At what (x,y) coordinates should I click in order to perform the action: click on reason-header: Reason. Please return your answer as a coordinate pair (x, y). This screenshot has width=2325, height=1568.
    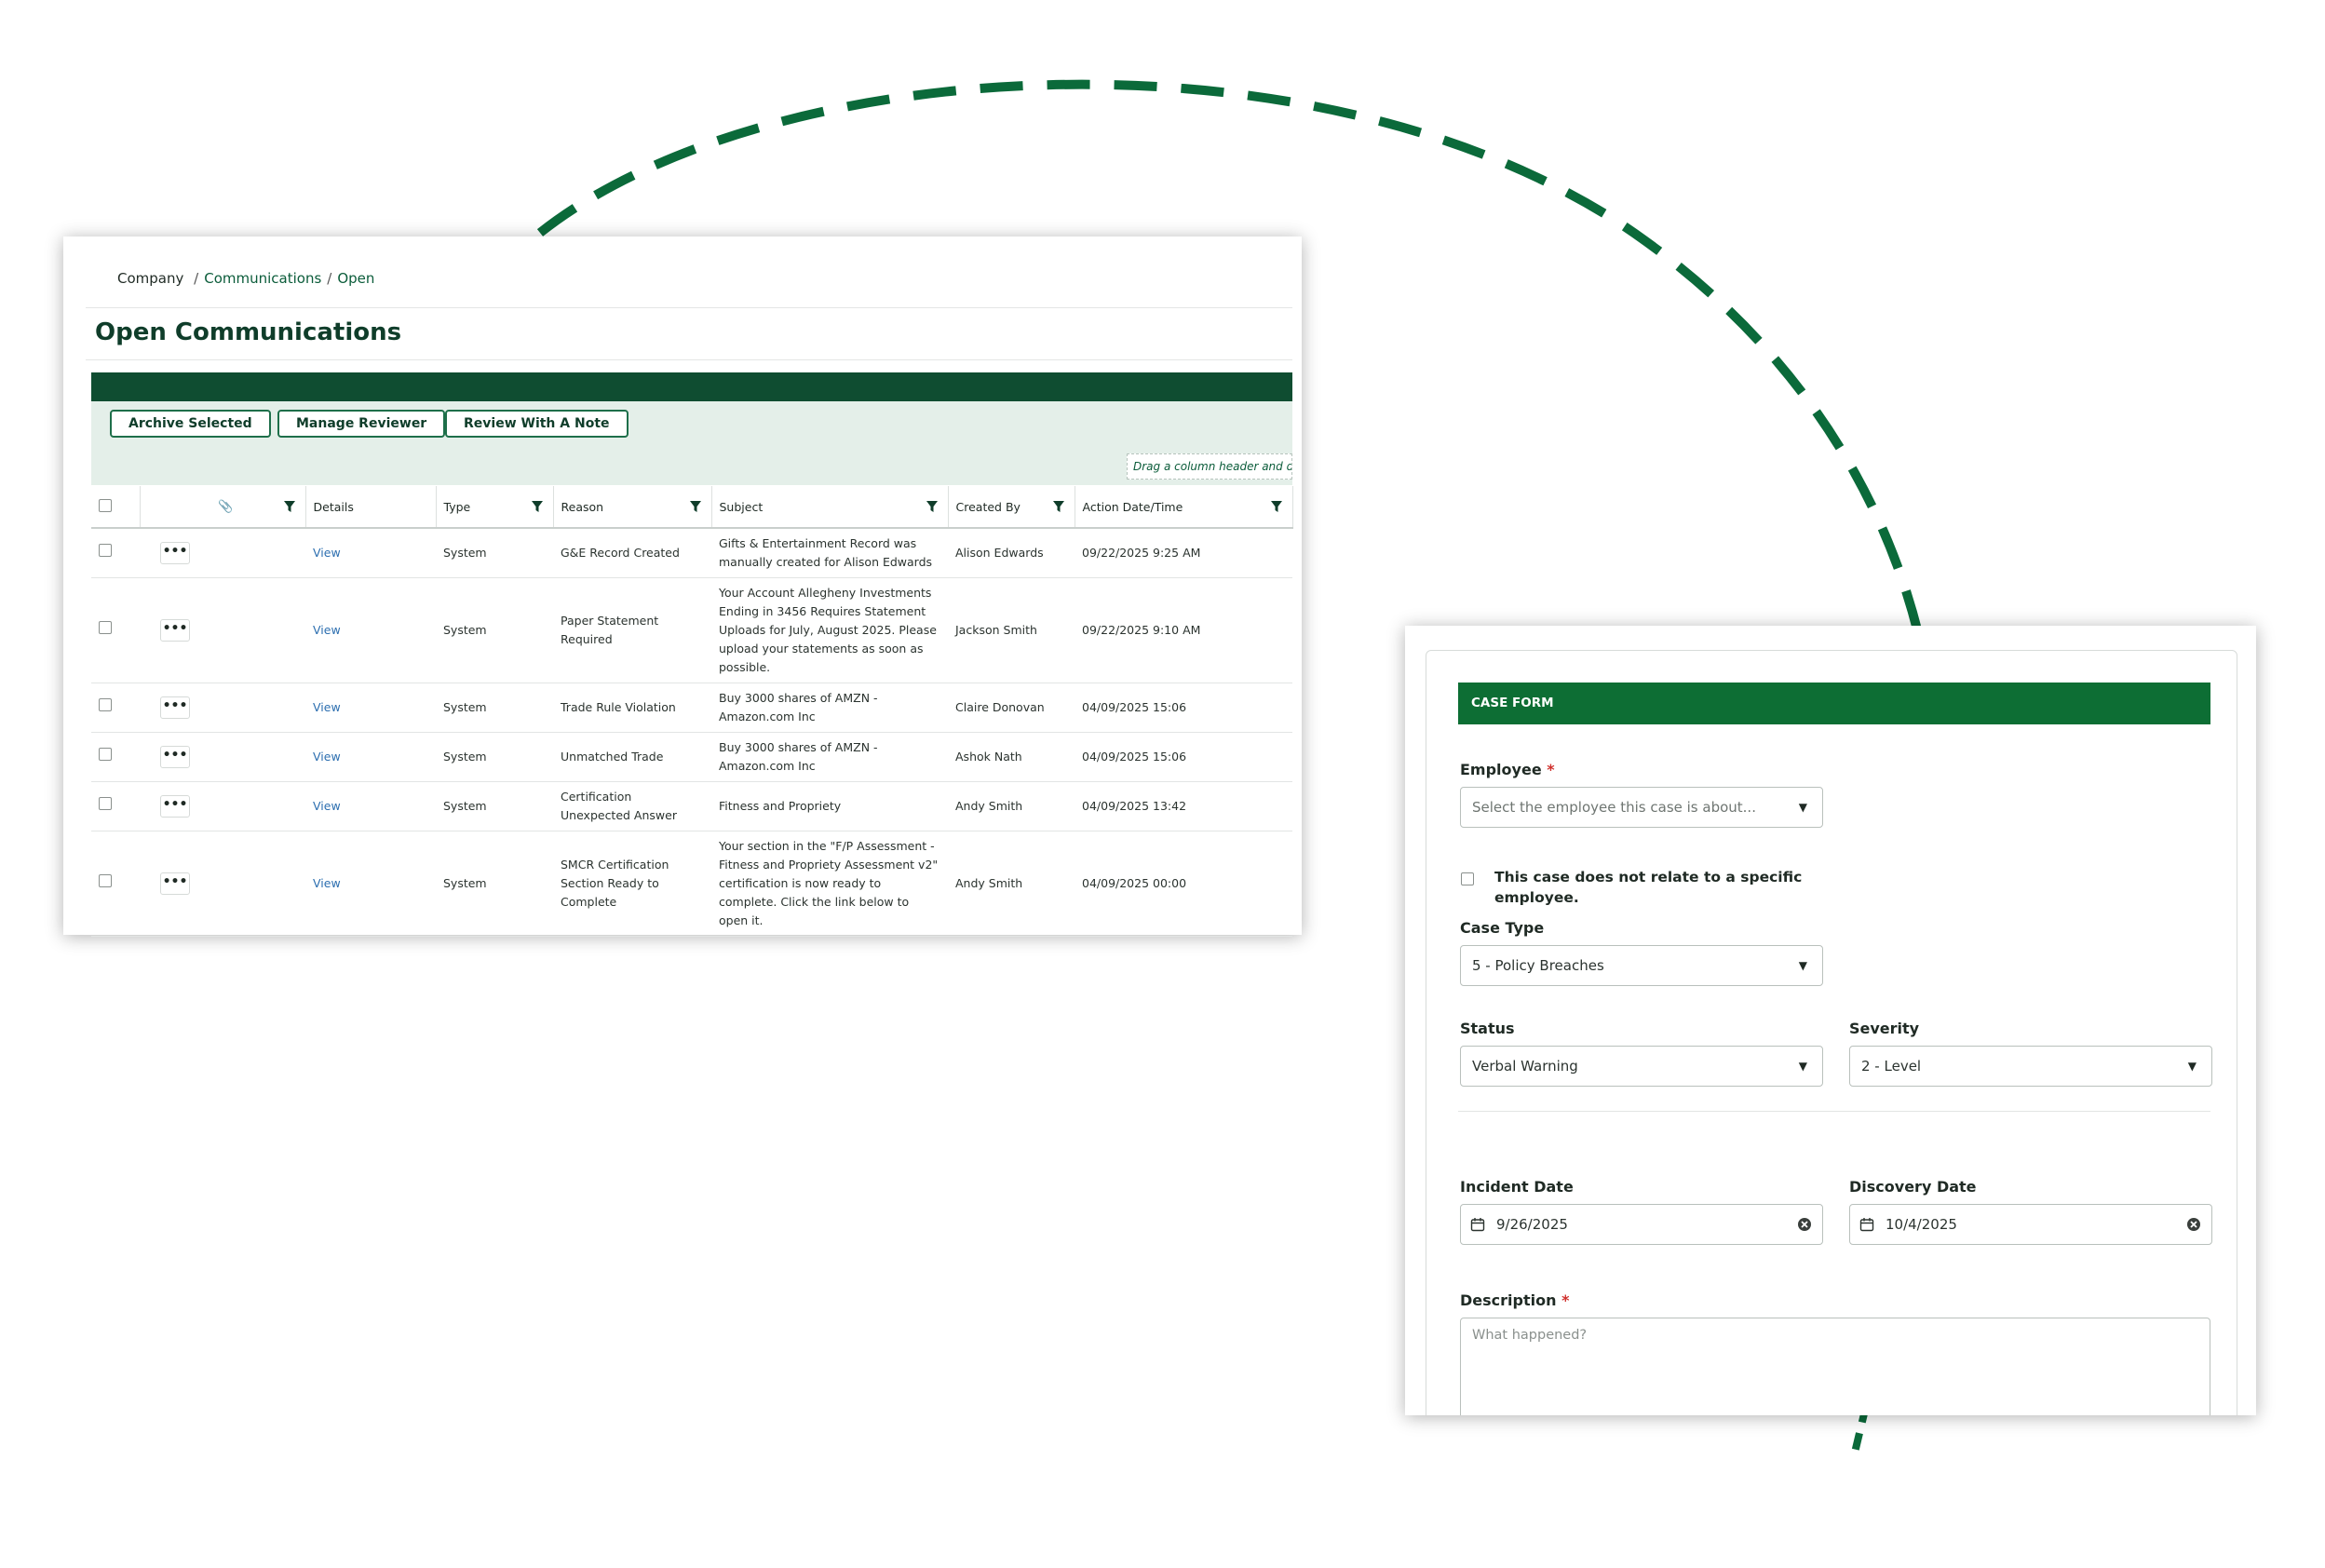
    Looking at the image, I should click on (632, 507).